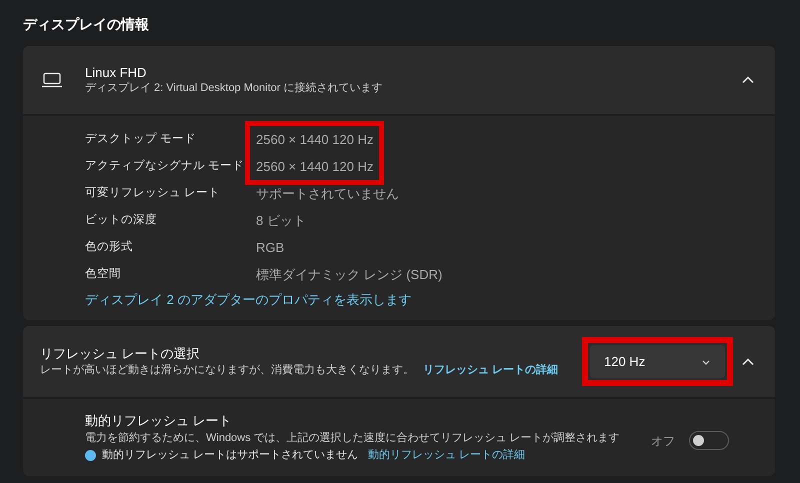  I want to click on info-value: RGB, so click(270, 248).